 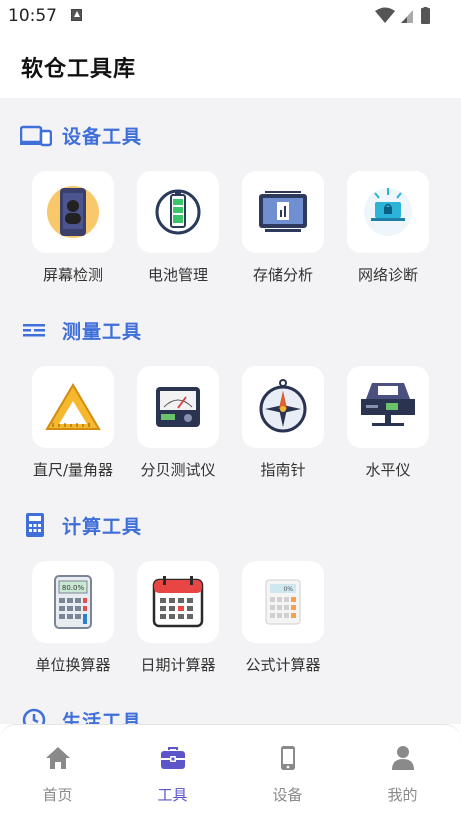 What do you see at coordinates (178, 470) in the screenshot?
I see `tool-label: 分贝测试仪` at bounding box center [178, 470].